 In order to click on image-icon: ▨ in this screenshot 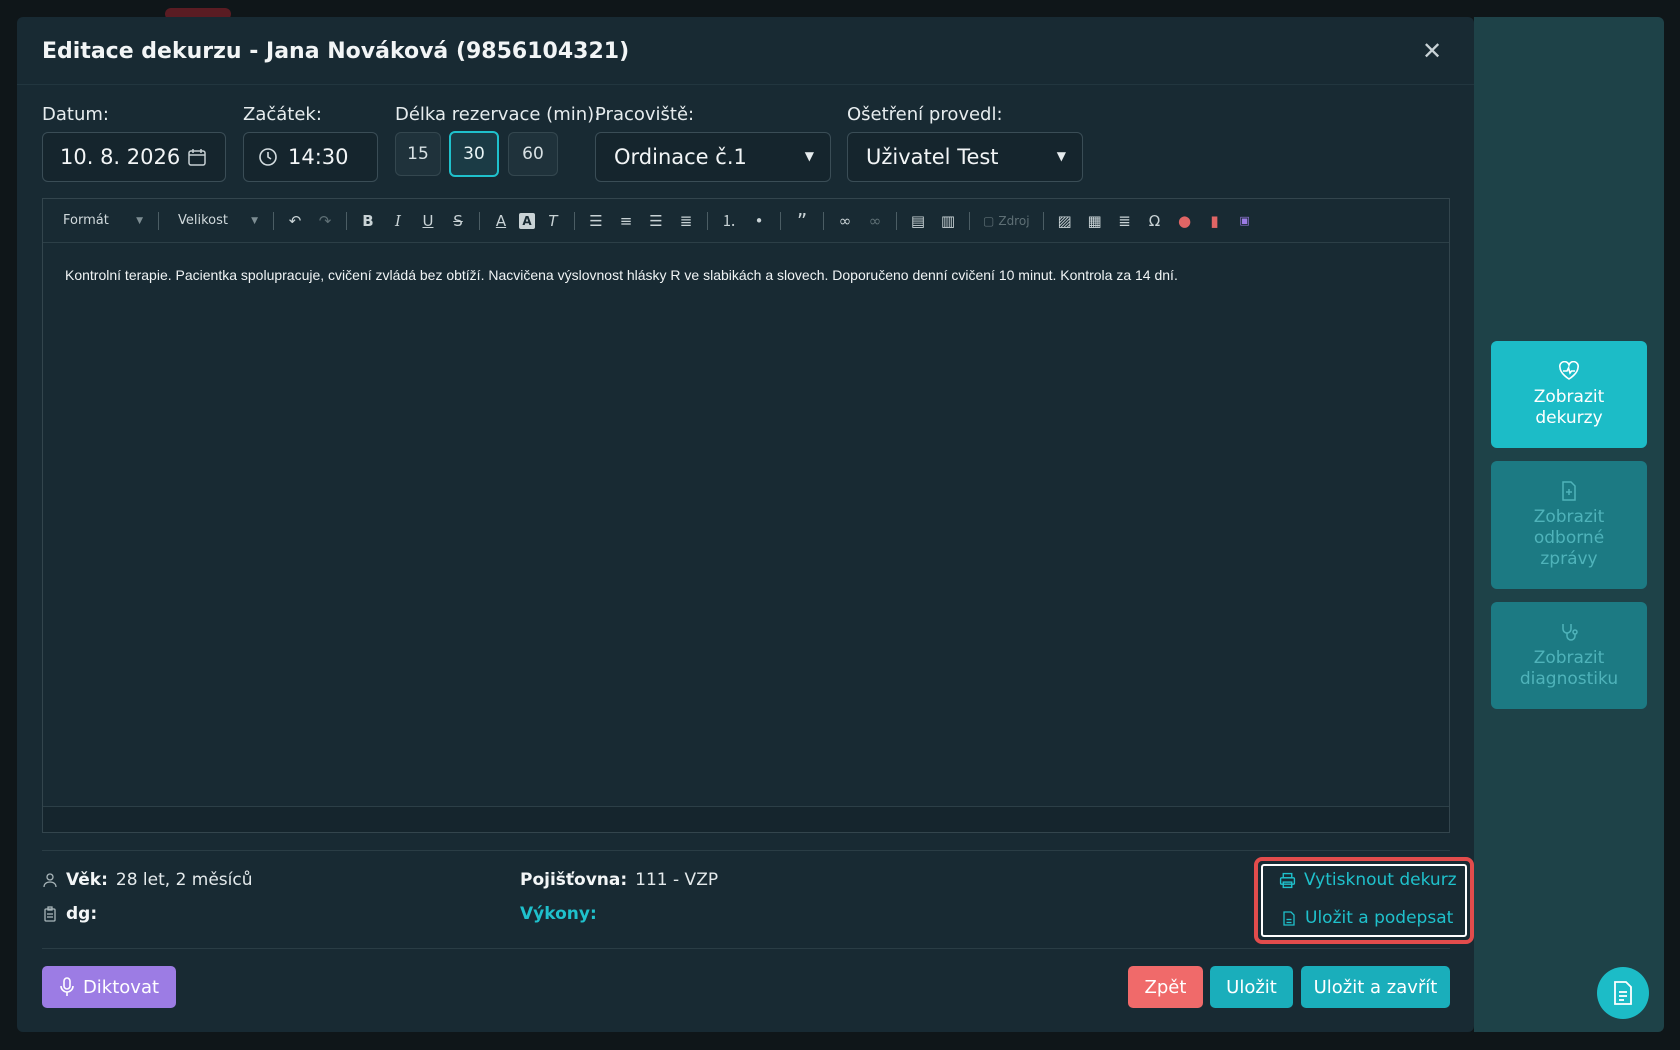, I will do `click(1065, 221)`.